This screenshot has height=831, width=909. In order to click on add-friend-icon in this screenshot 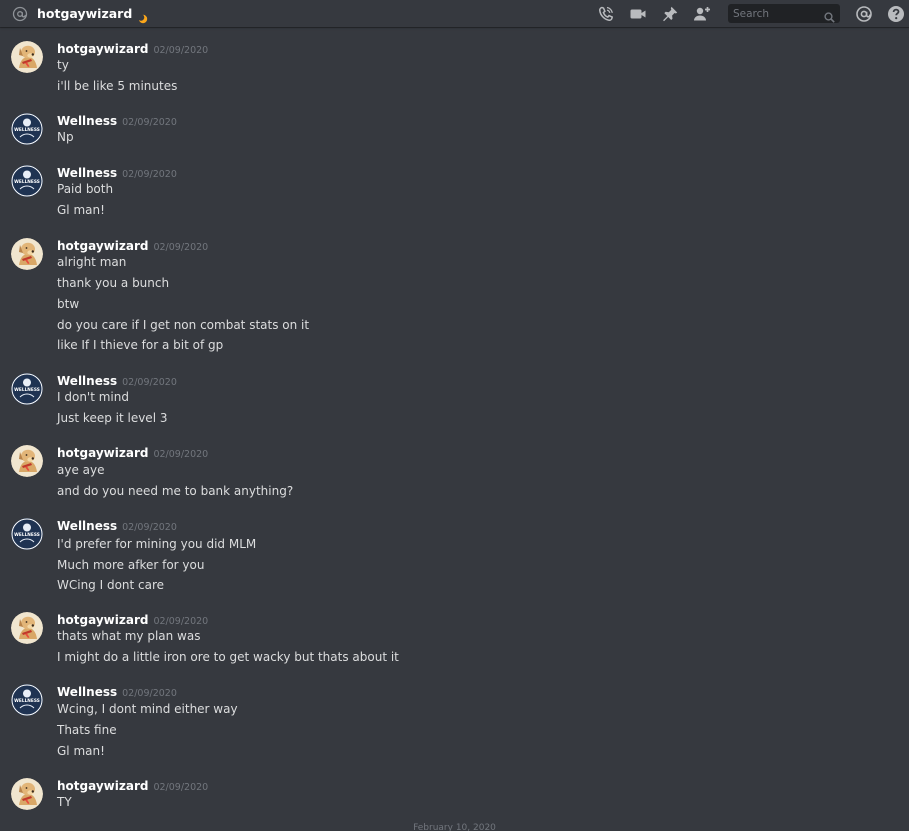, I will do `click(702, 14)`.